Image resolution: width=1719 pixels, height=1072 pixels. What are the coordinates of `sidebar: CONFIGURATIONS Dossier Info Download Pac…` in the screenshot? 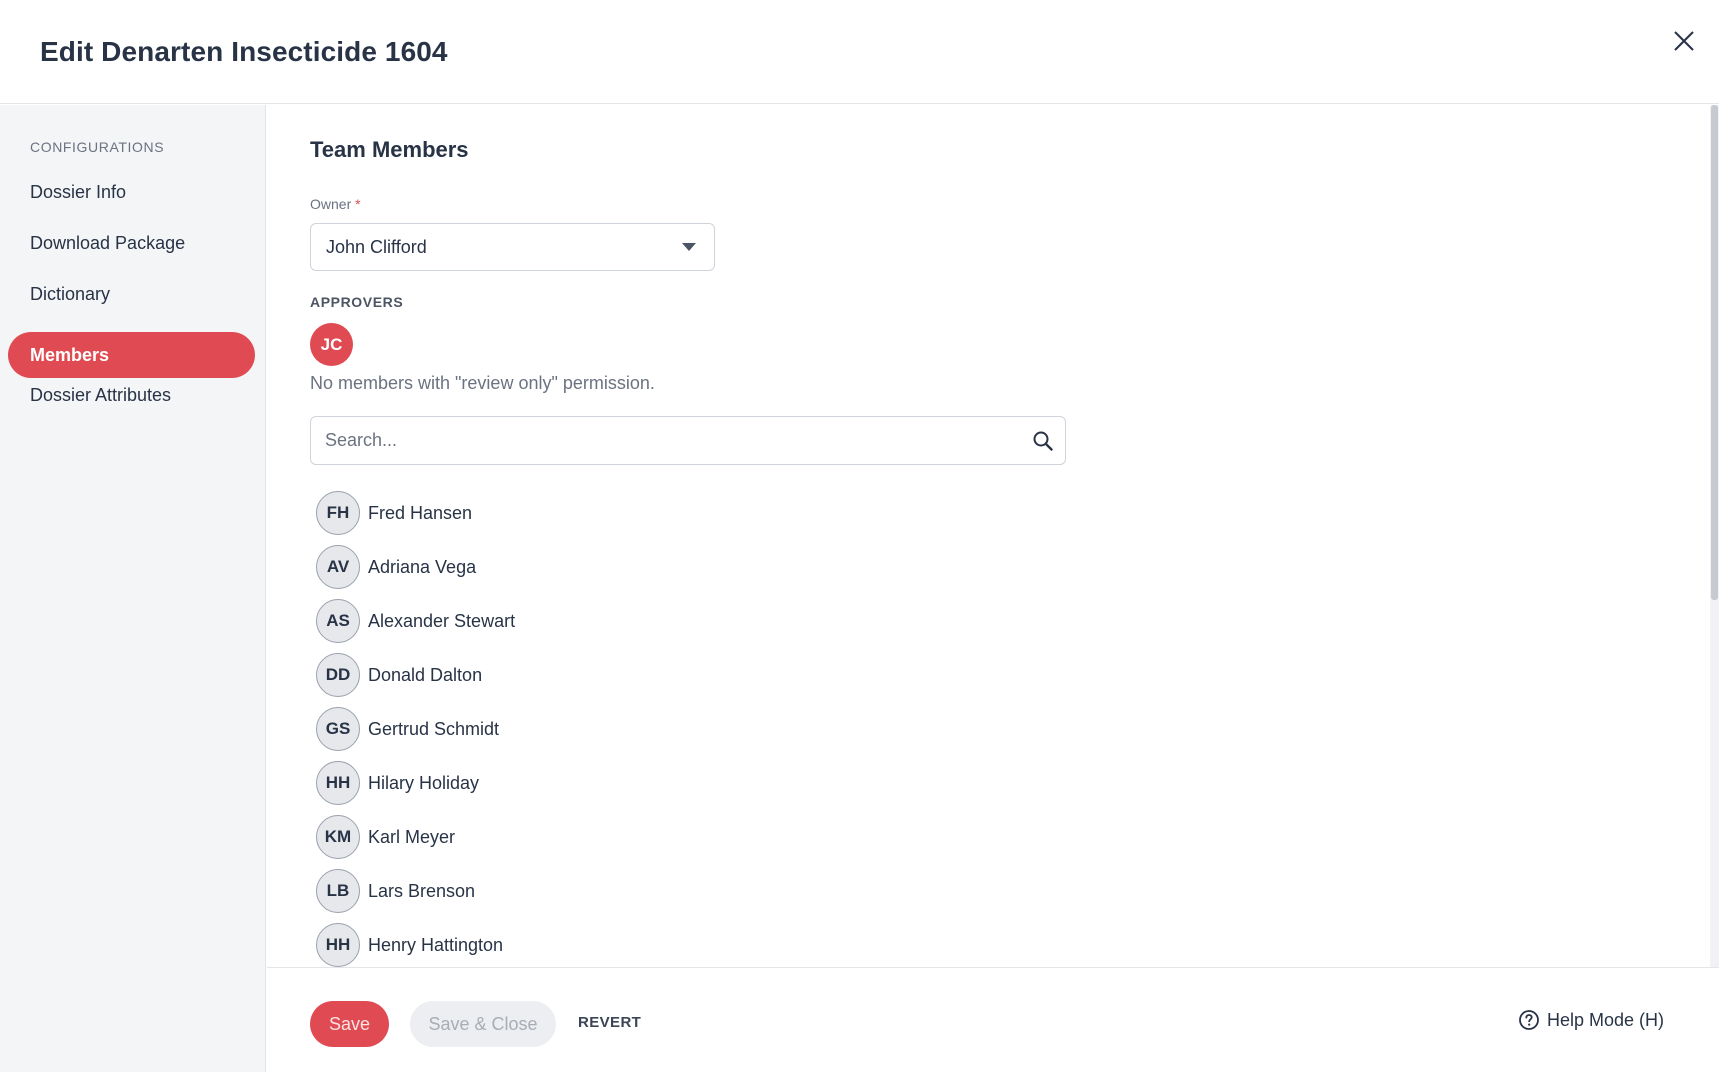 It's located at (133, 588).